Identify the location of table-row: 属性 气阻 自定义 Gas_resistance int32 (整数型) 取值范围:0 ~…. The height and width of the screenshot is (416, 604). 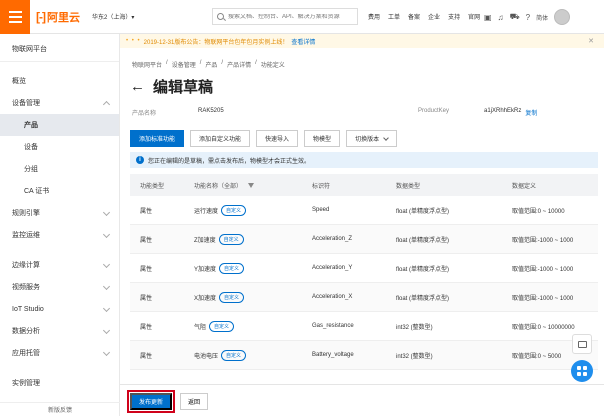
(364, 326).